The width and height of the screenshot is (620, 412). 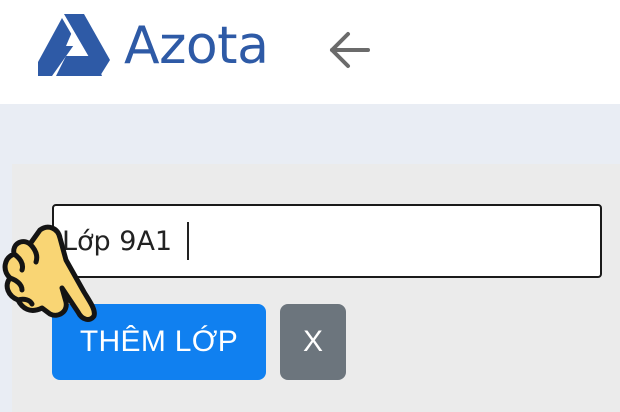 I want to click on azota-logo-text: Azota, so click(x=196, y=46).